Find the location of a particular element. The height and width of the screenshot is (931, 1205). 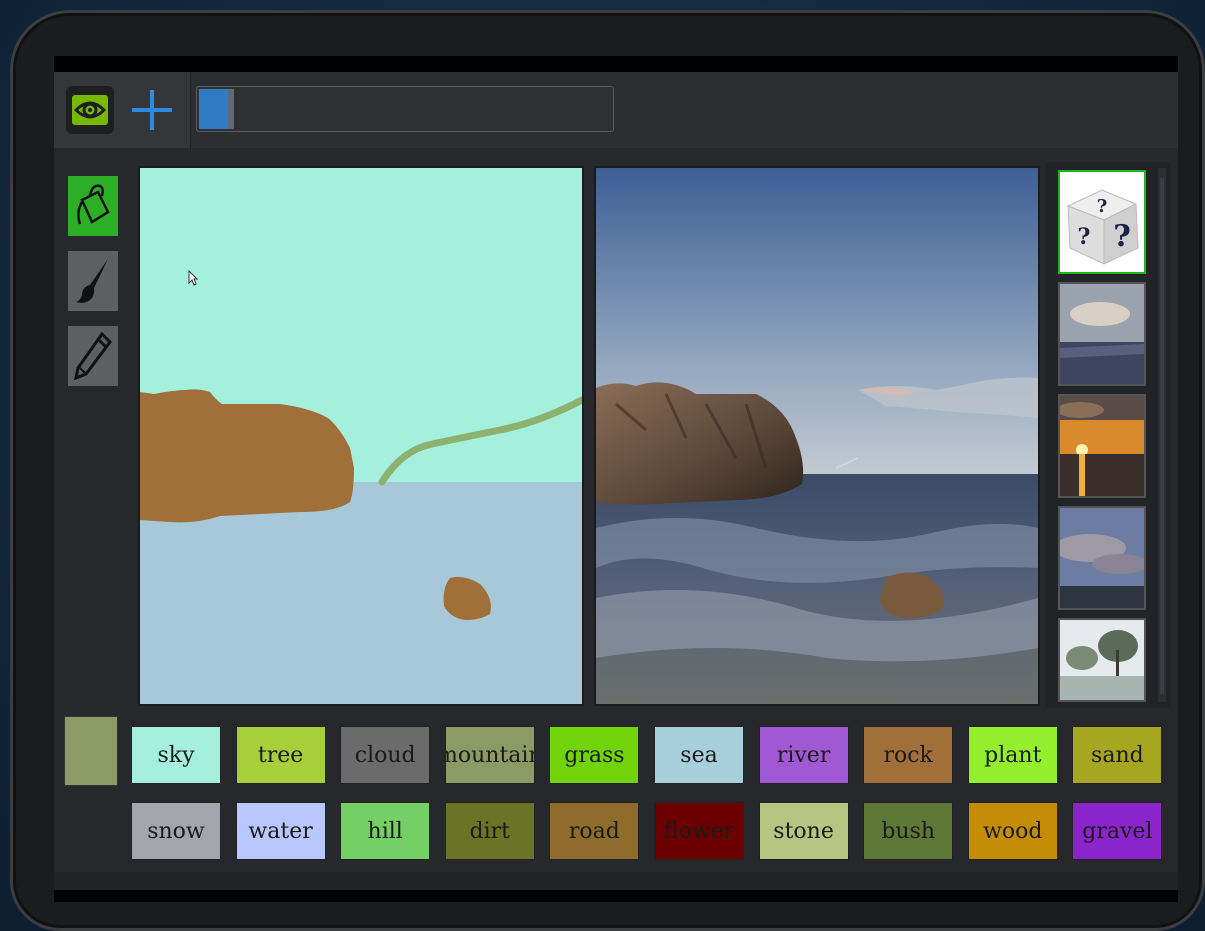

sunset-sea-image is located at coordinates (1102, 446).